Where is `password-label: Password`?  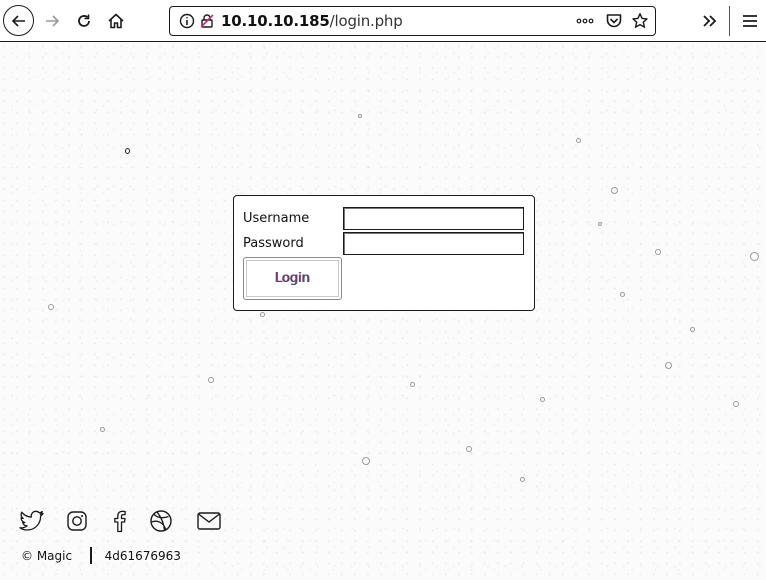
password-label: Password is located at coordinates (273, 243).